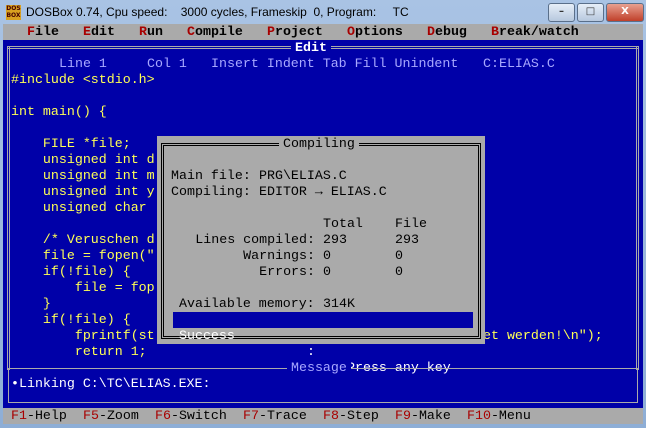 The height and width of the screenshot is (428, 646). I want to click on fkey-f1: F1-Help, so click(39, 416).